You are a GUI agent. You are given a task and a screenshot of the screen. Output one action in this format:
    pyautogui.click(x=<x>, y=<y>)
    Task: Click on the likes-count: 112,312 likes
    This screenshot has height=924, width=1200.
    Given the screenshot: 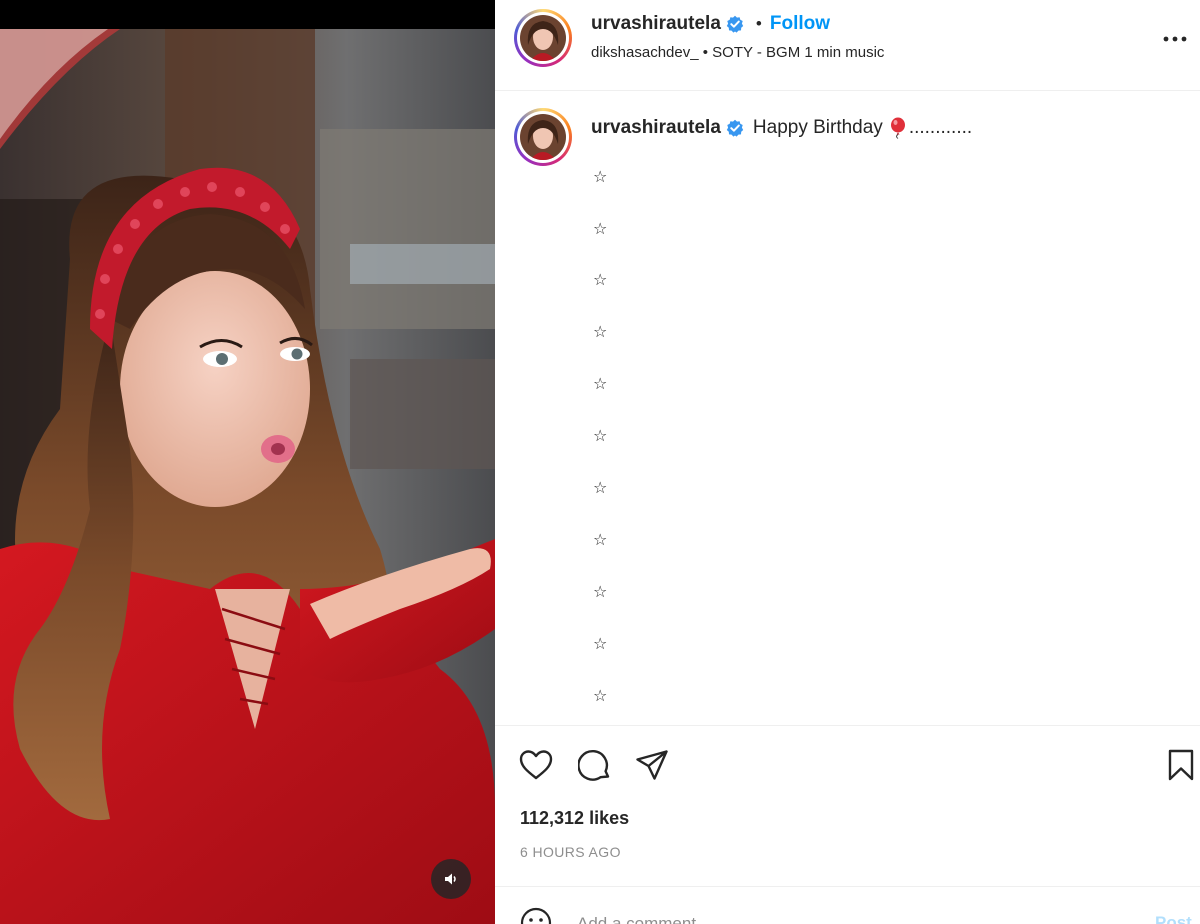 What is the action you would take?
    pyautogui.click(x=574, y=818)
    